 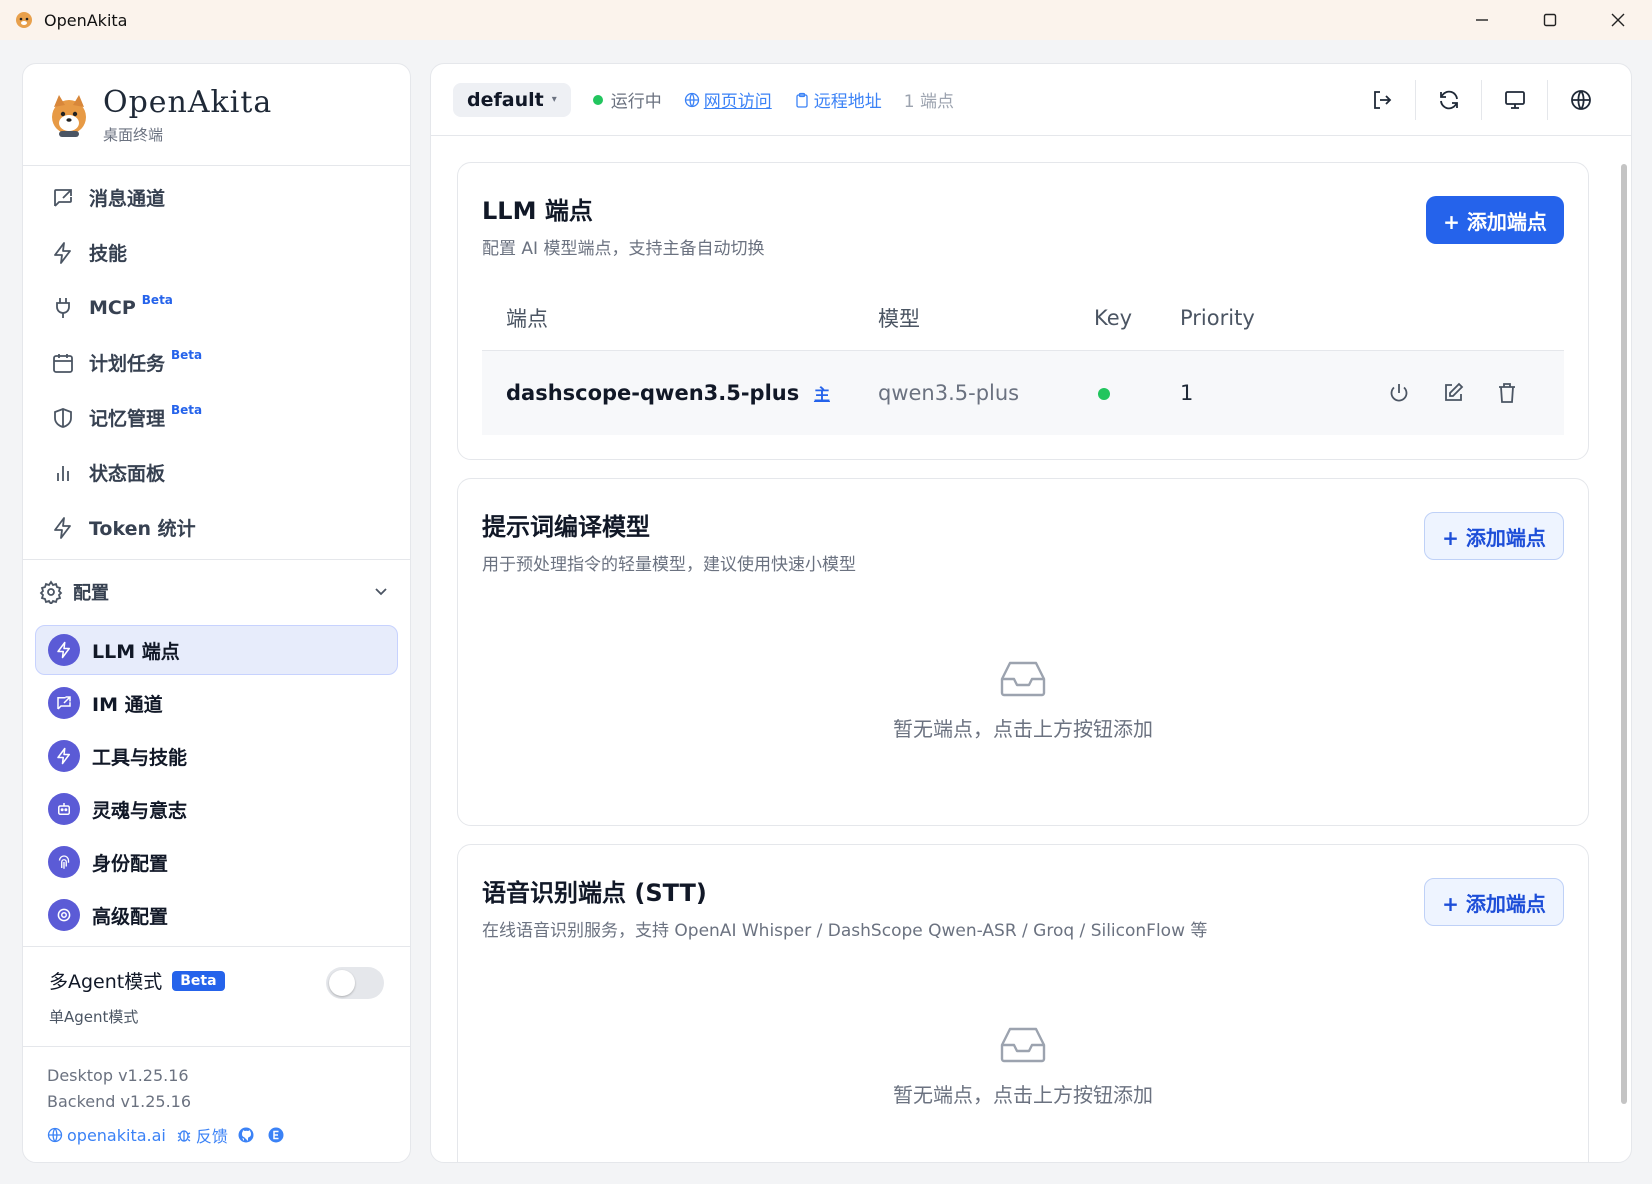 I want to click on brand-subtitle: 桌面终端, so click(x=133, y=134).